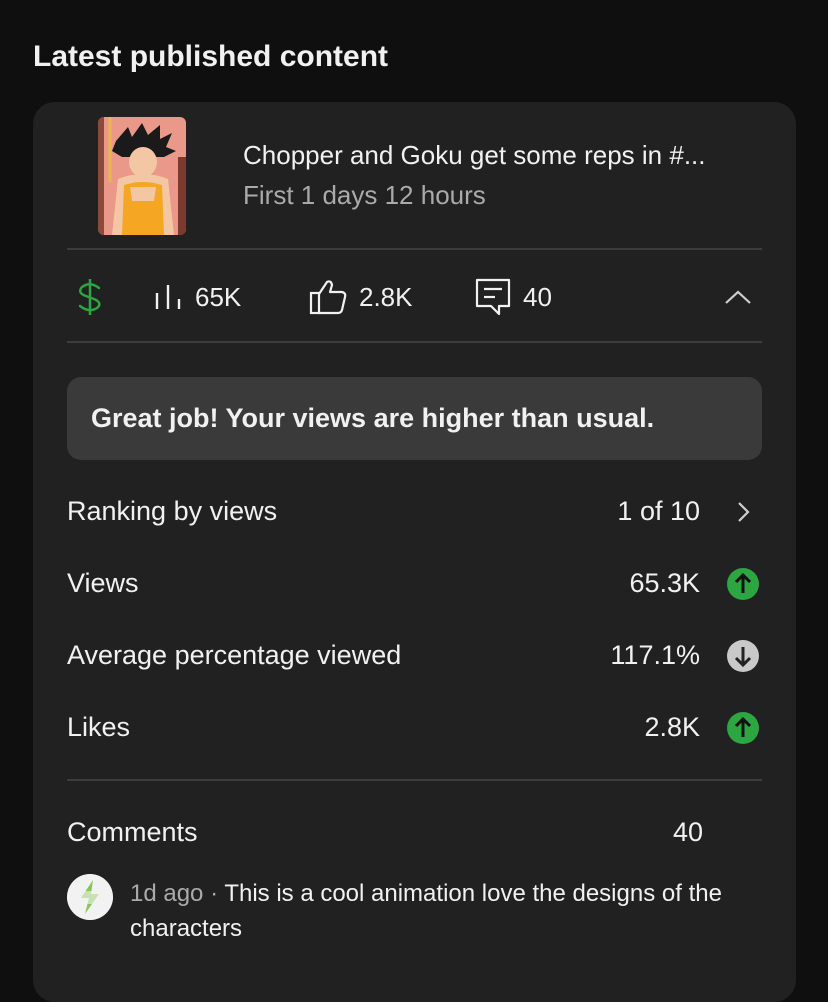 Image resolution: width=828 pixels, height=1002 pixels. What do you see at coordinates (655, 655) in the screenshot?
I see `metric-value: 117.1%` at bounding box center [655, 655].